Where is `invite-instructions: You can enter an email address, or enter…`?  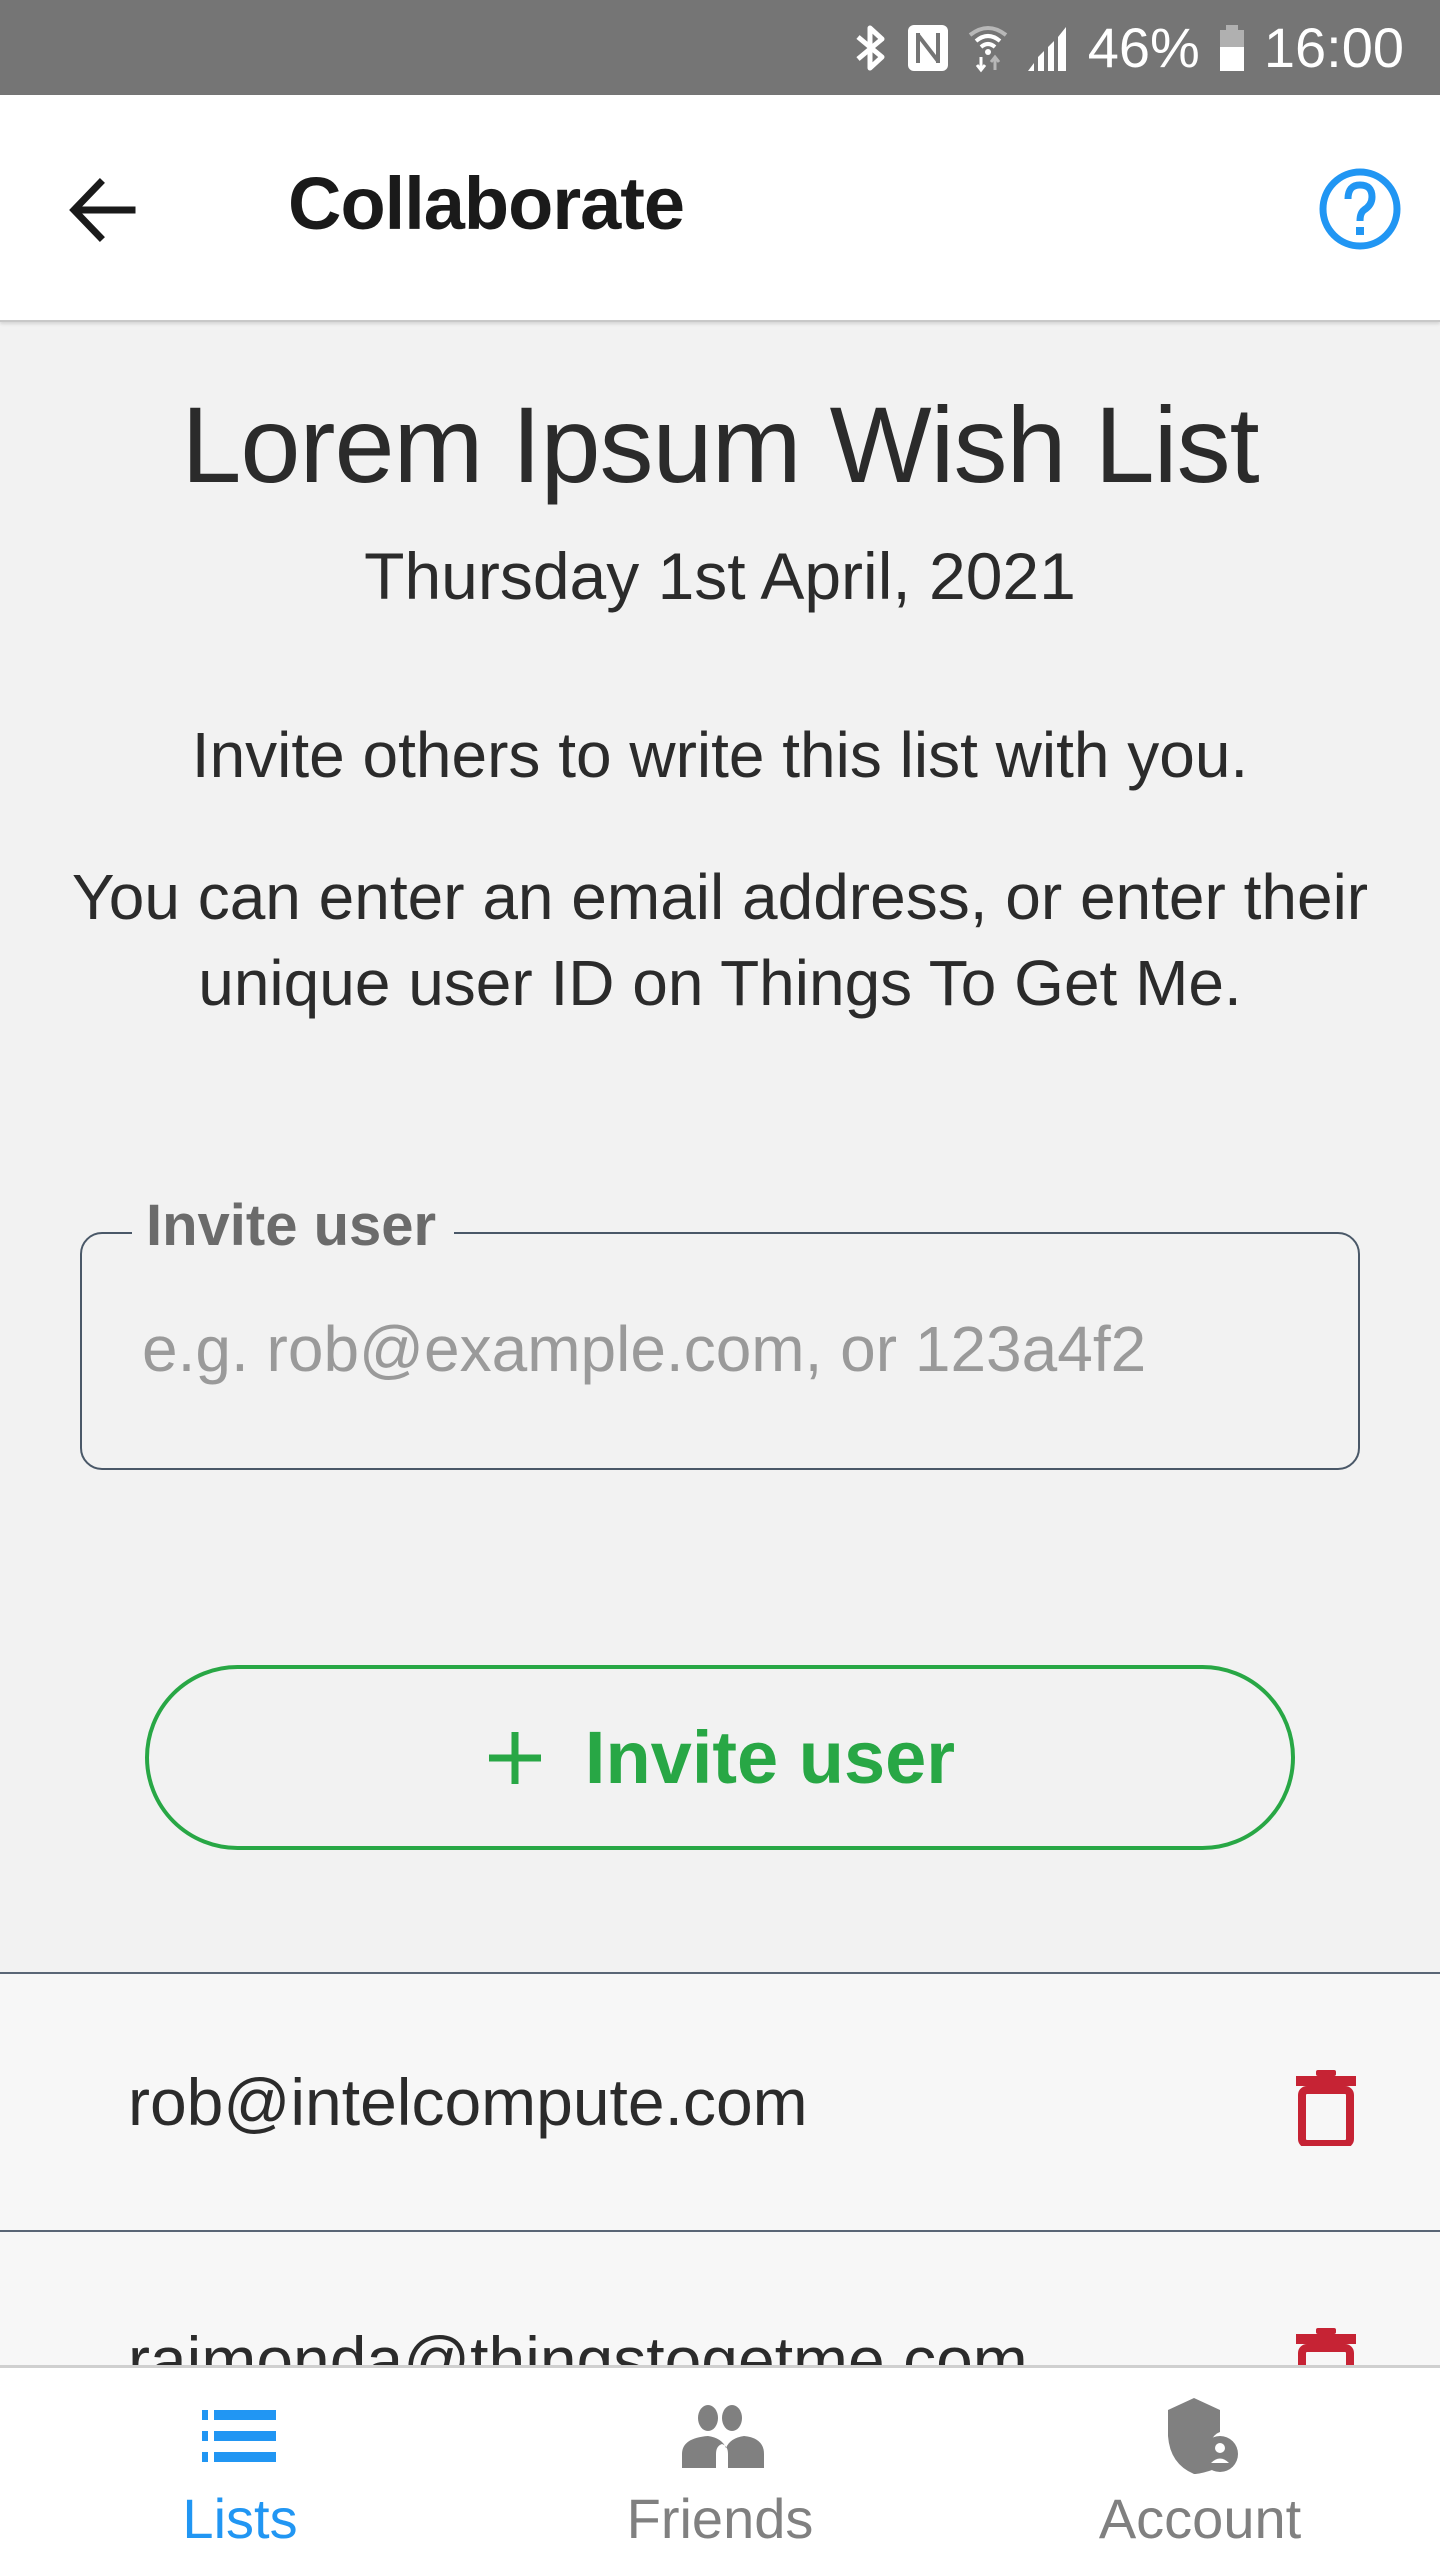 invite-instructions: You can enter an email address, or enter… is located at coordinates (720, 940).